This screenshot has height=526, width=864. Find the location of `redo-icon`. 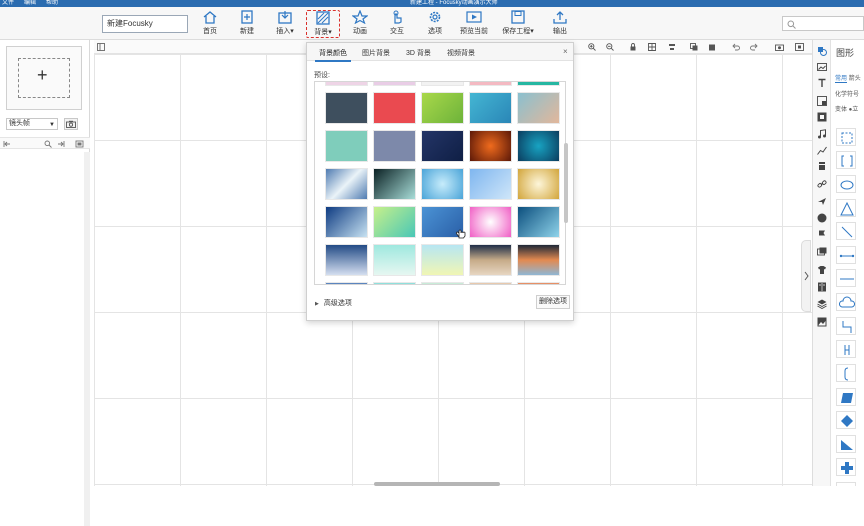

redo-icon is located at coordinates (754, 47).